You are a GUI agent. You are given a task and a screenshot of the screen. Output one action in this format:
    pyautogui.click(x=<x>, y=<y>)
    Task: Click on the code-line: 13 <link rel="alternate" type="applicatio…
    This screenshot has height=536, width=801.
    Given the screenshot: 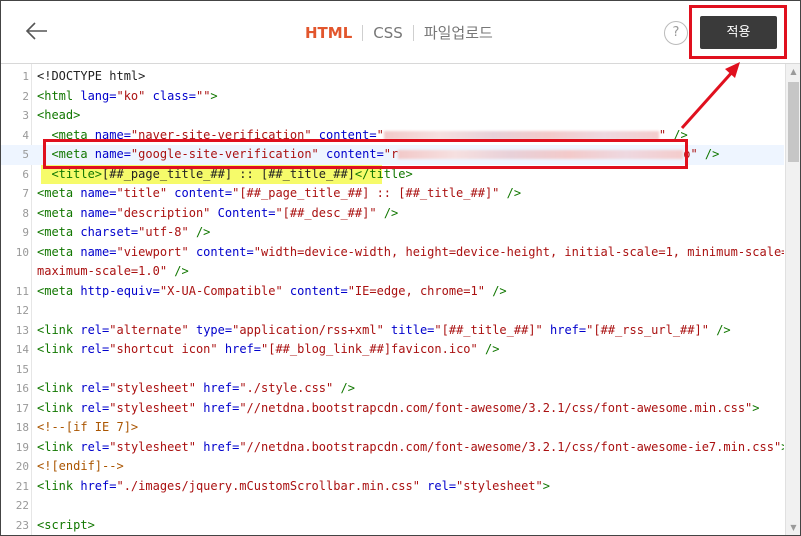 What is the action you would take?
    pyautogui.click(x=392, y=331)
    